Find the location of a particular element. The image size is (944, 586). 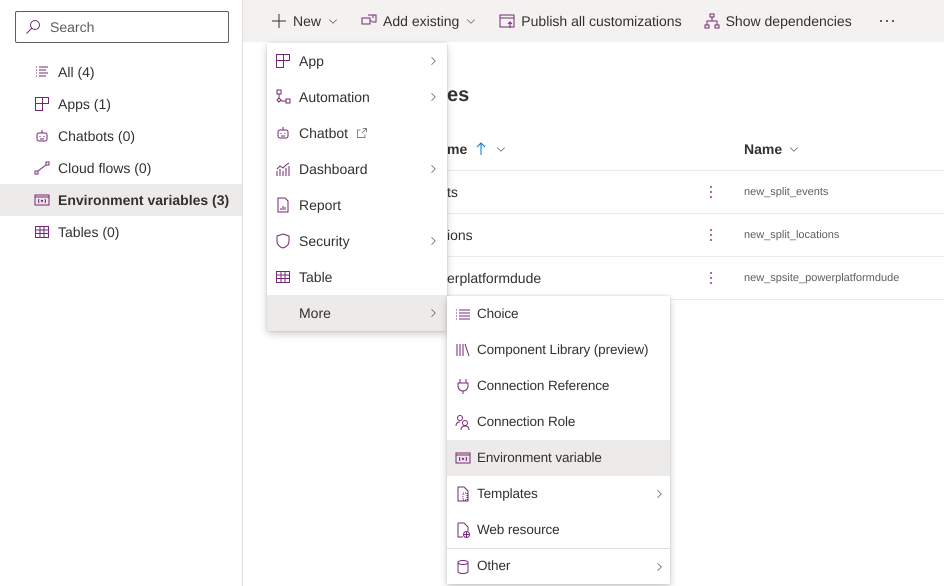

library-icon is located at coordinates (463, 350).